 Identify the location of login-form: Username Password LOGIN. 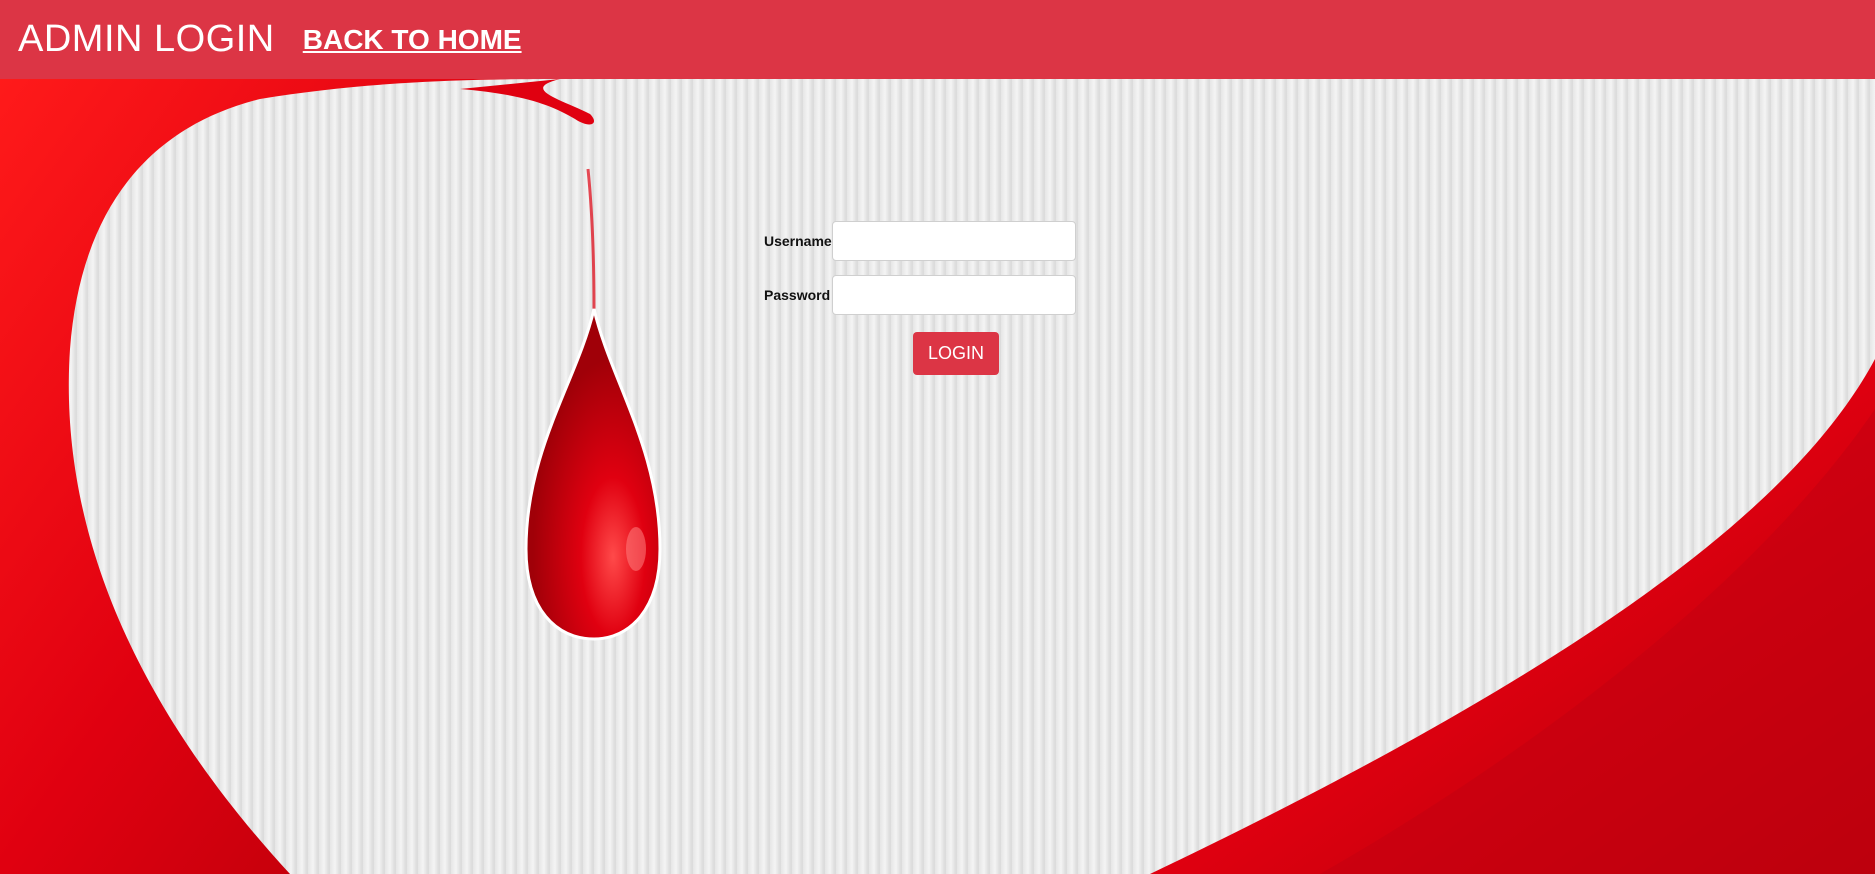
(924, 297).